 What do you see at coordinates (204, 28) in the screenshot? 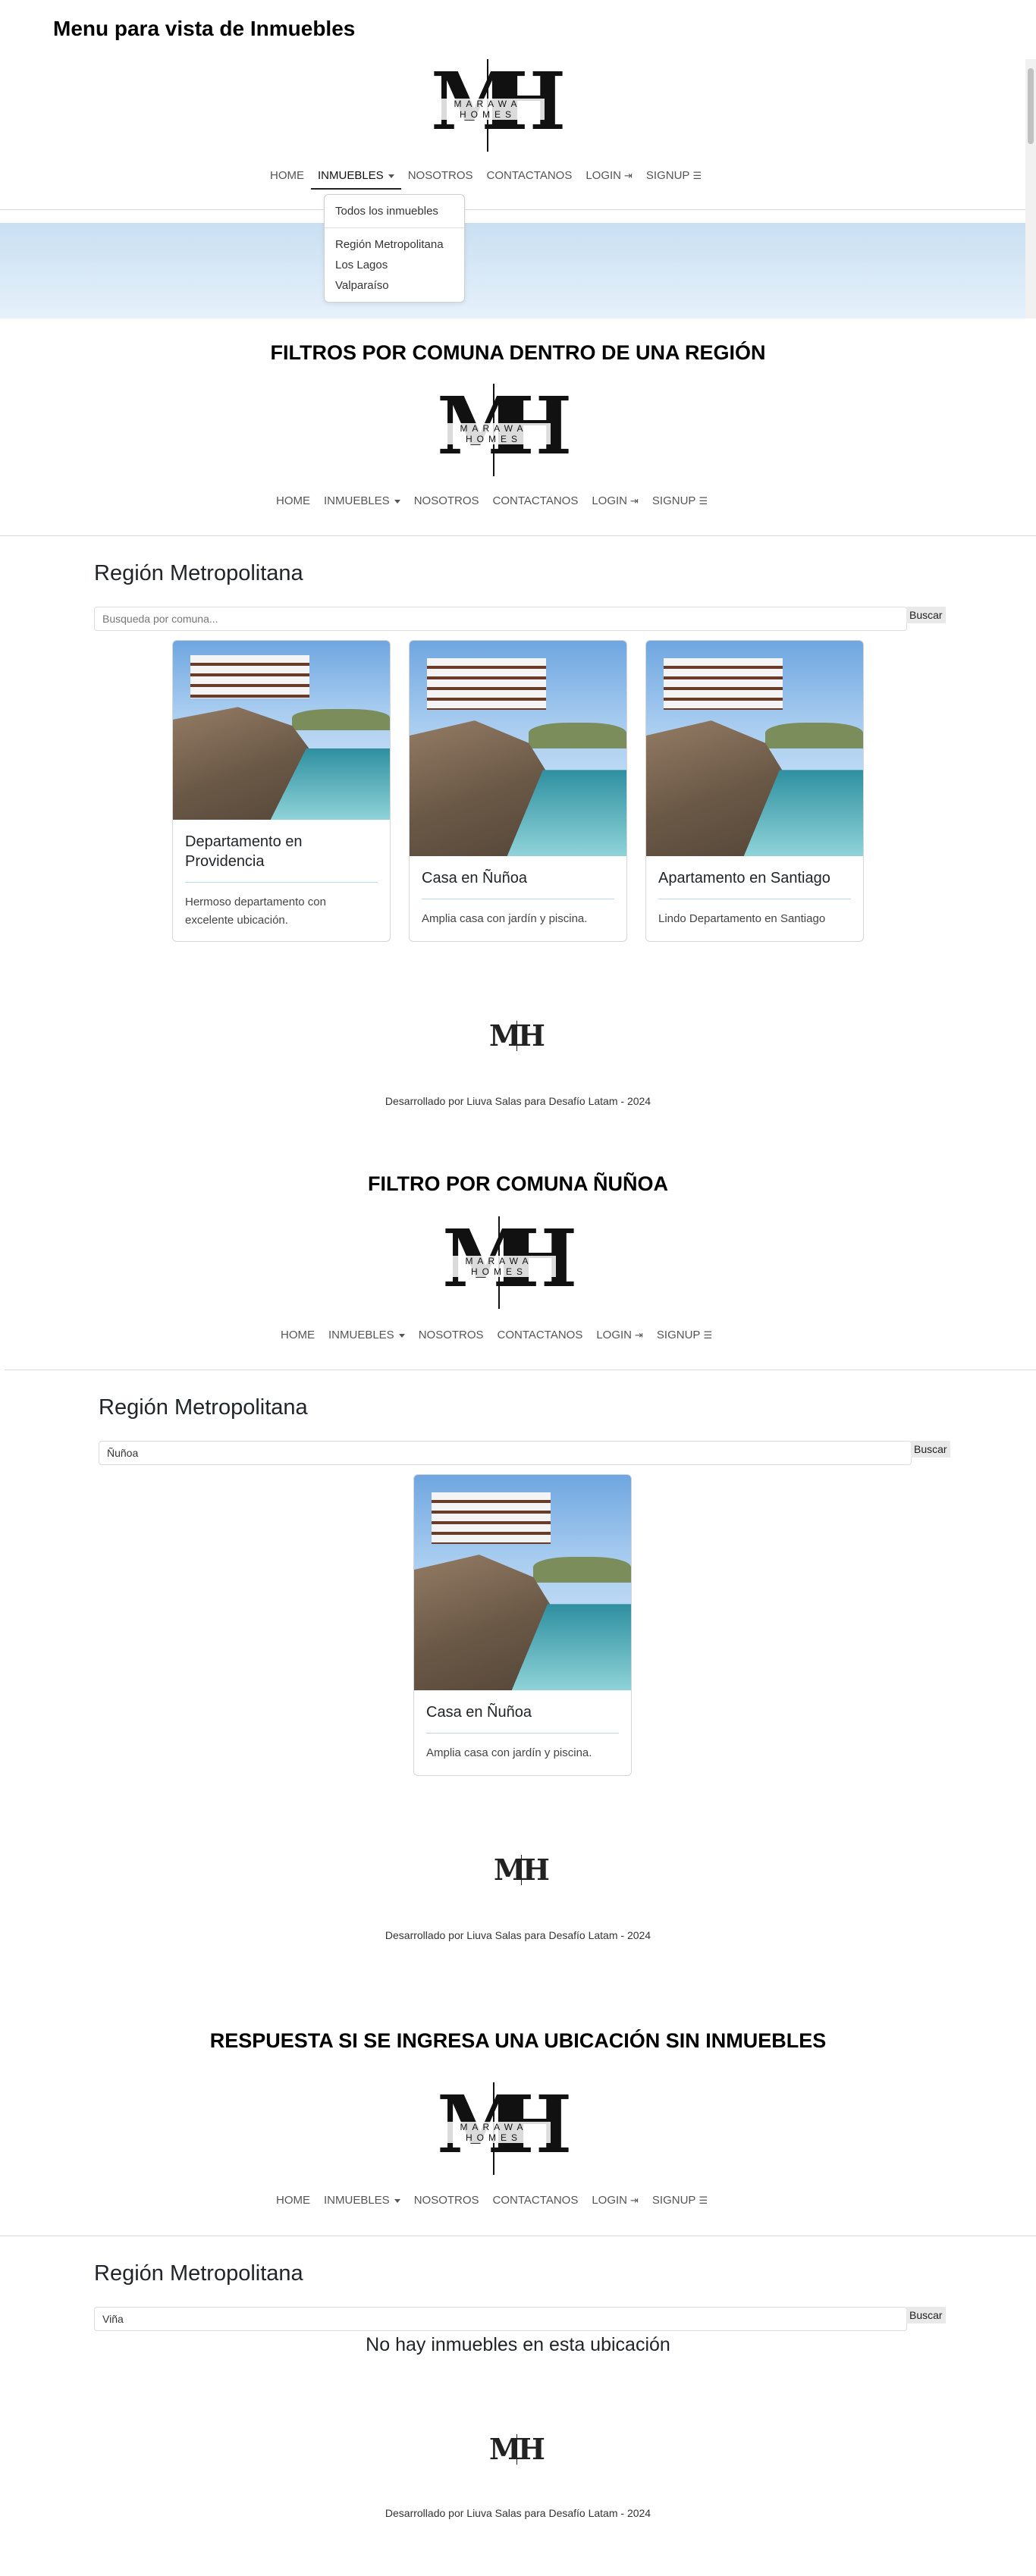
I see `page-heading: Menu para vista de Inmuebles` at bounding box center [204, 28].